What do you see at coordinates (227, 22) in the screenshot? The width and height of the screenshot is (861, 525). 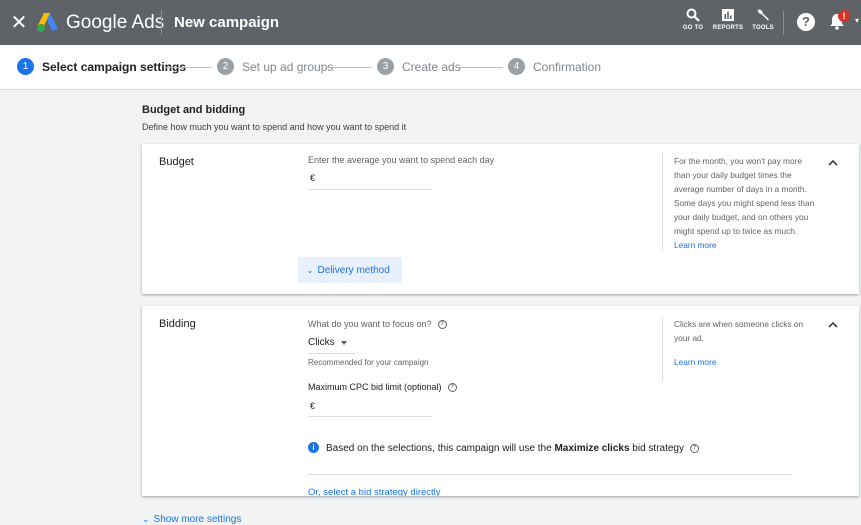 I see `page-title: New campaign` at bounding box center [227, 22].